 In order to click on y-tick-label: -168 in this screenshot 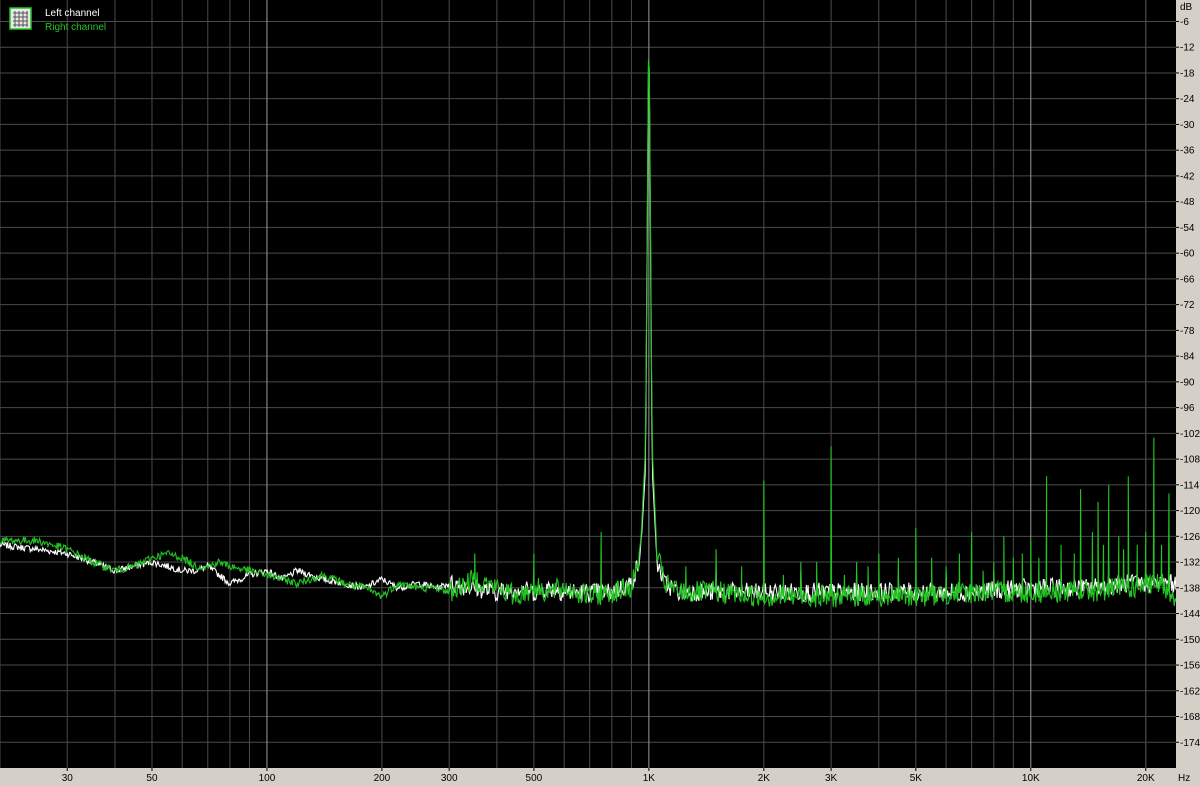, I will do `click(1190, 717)`.